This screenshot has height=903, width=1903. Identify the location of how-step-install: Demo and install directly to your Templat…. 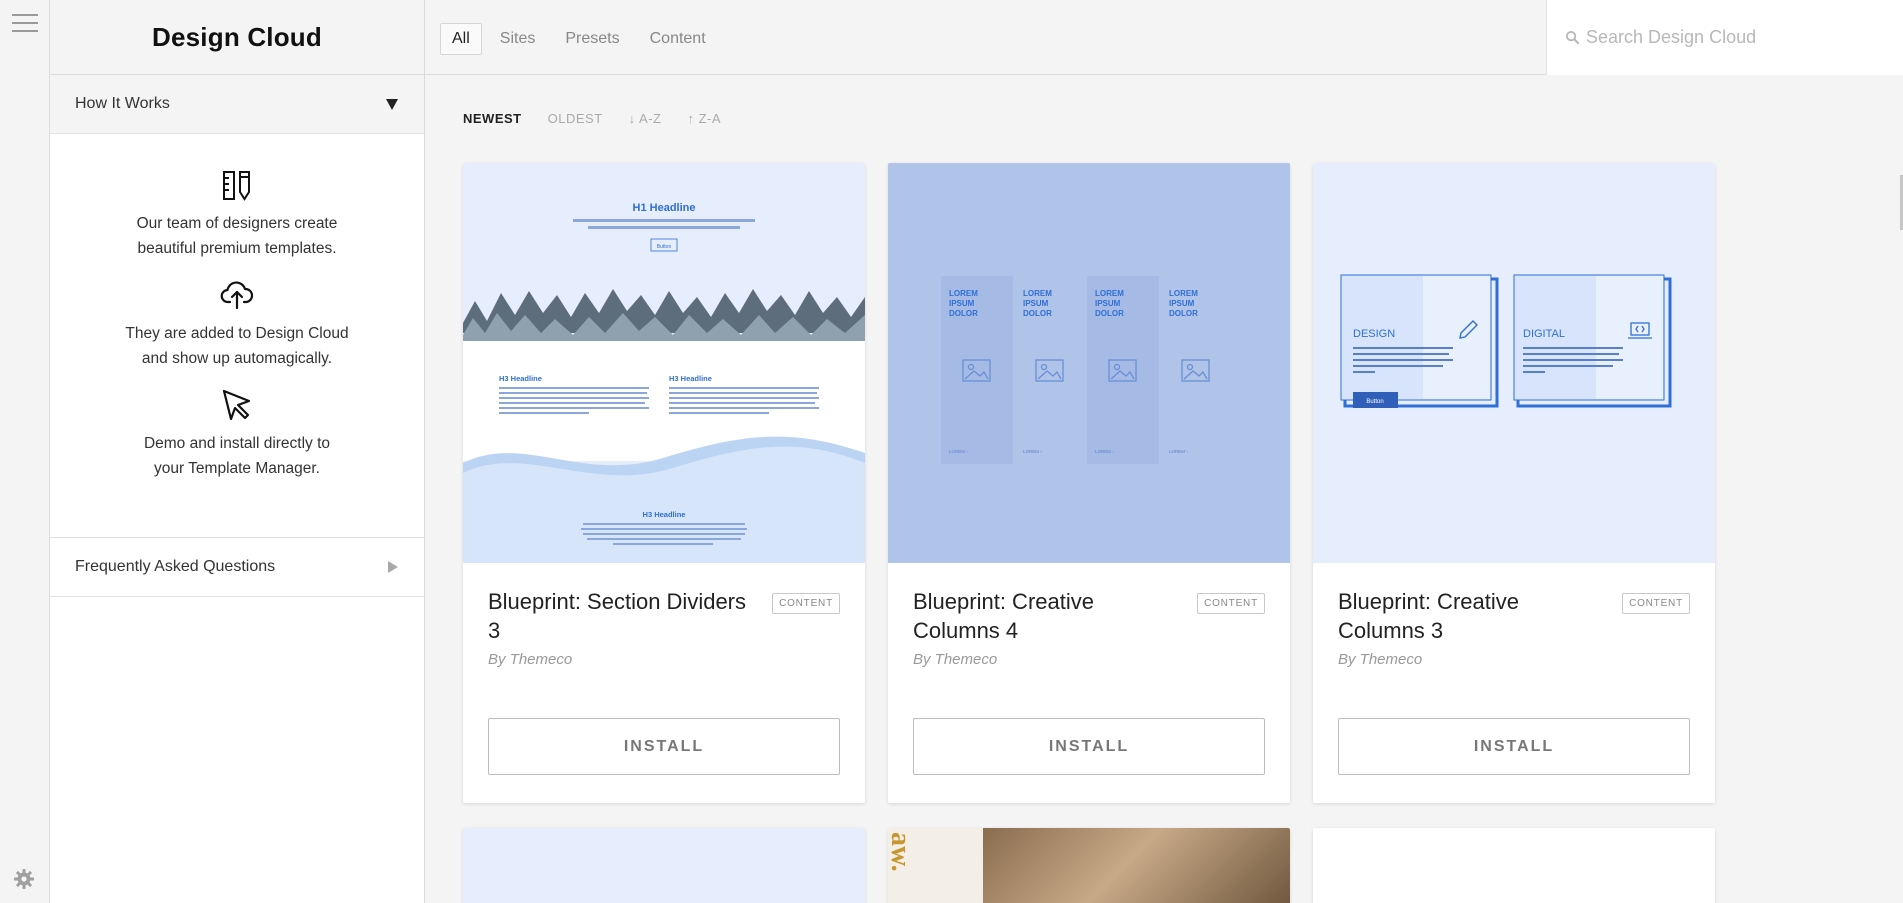
(237, 434).